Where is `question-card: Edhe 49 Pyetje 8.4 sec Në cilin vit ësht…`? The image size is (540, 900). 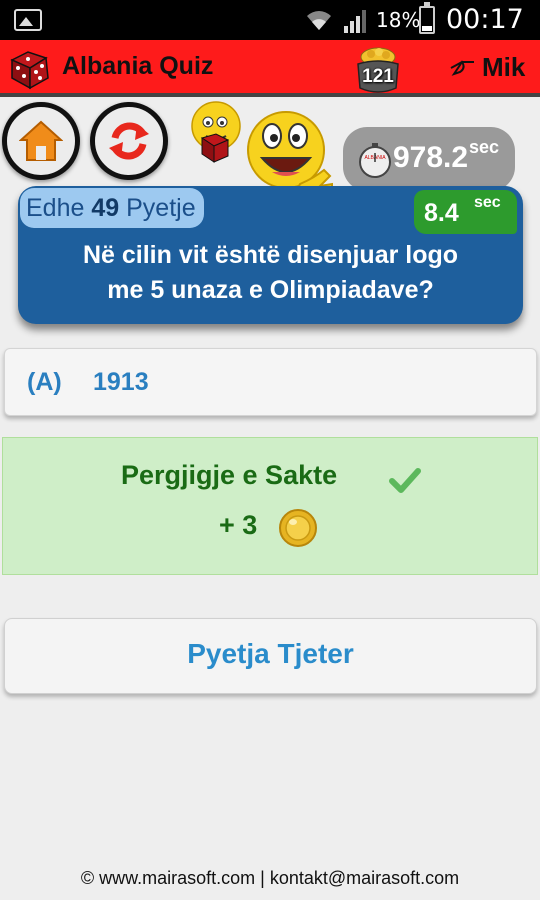
question-card: Edhe 49 Pyetje 8.4 sec Në cilin vit ësht… is located at coordinates (270, 255).